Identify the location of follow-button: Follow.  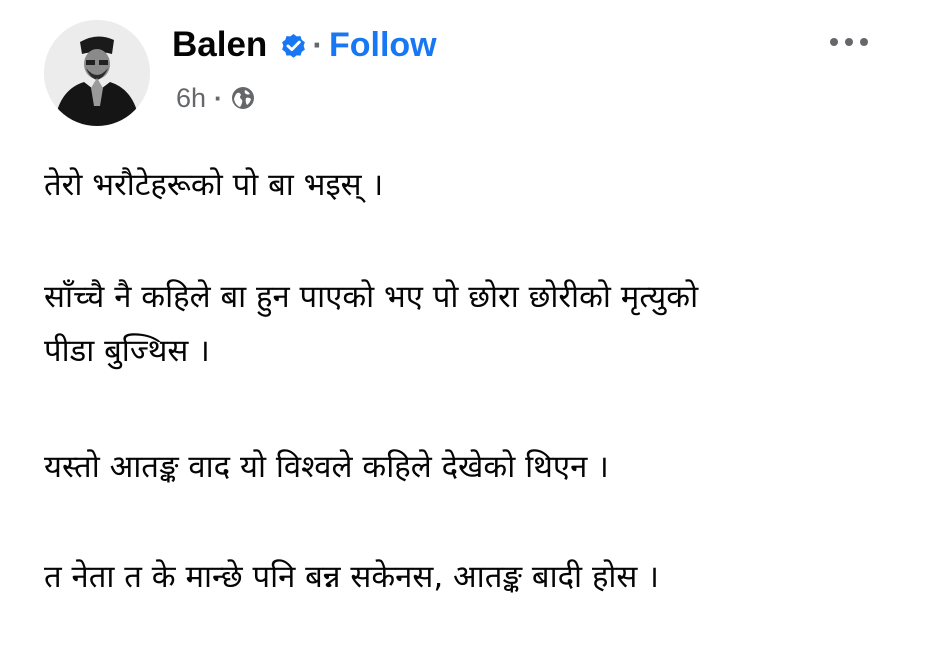
(383, 45).